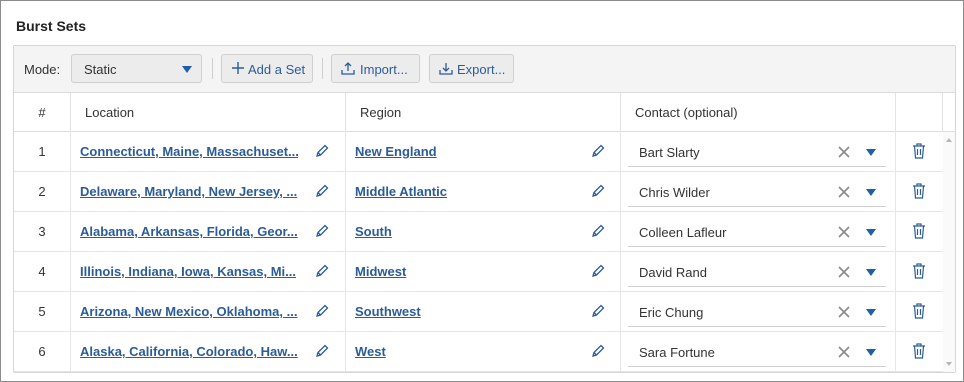 Image resolution: width=964 pixels, height=382 pixels. Describe the element at coordinates (919, 112) in the screenshot. I see `column-header-actions` at that location.